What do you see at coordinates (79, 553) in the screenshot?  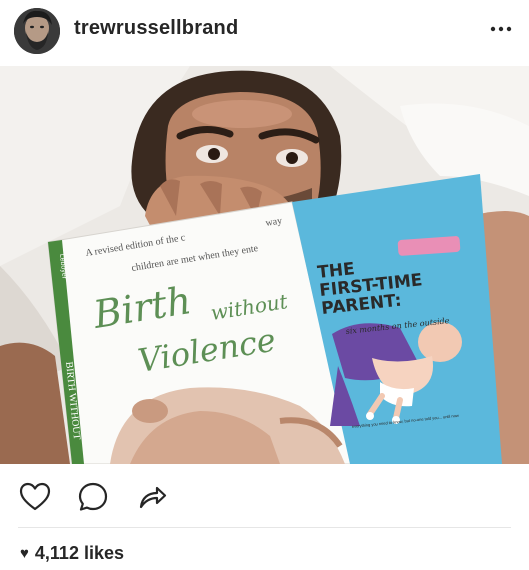 I see `likes-label: 4,112 likes` at bounding box center [79, 553].